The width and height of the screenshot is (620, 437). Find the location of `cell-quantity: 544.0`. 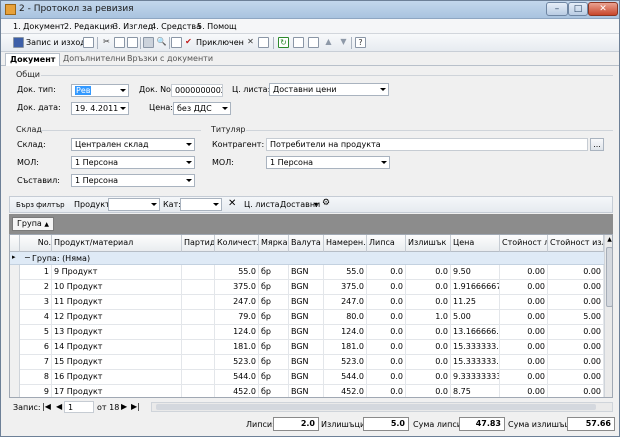

cell-quantity: 544.0 is located at coordinates (237, 377).